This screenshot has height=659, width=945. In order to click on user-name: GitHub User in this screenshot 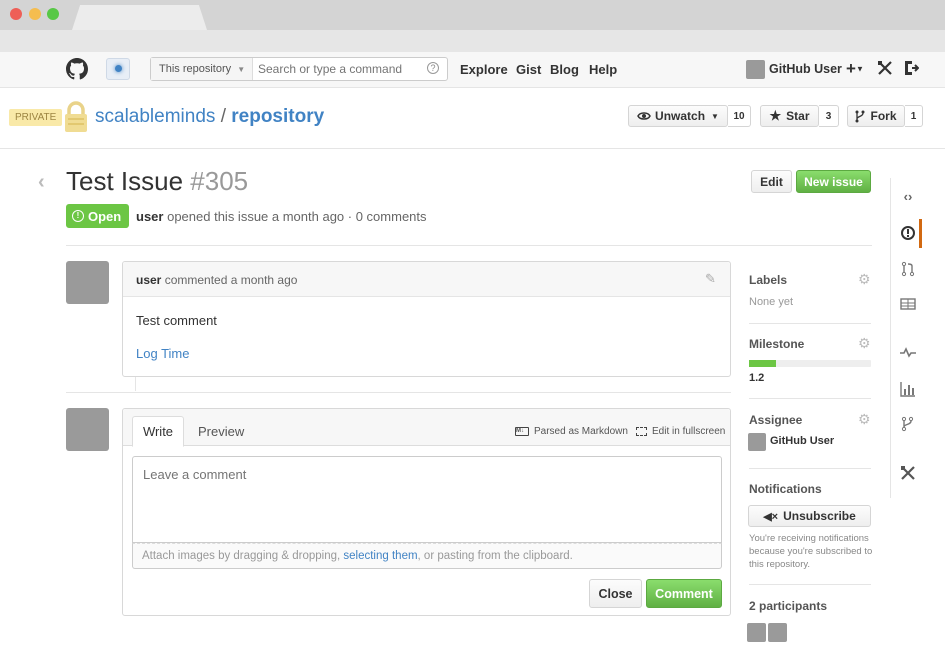, I will do `click(805, 69)`.